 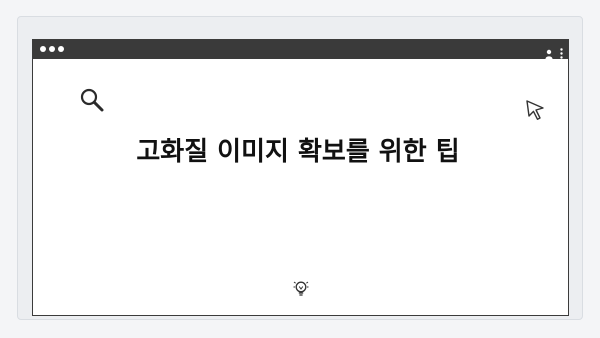 I want to click on window-dot-maximize, so click(x=61, y=49).